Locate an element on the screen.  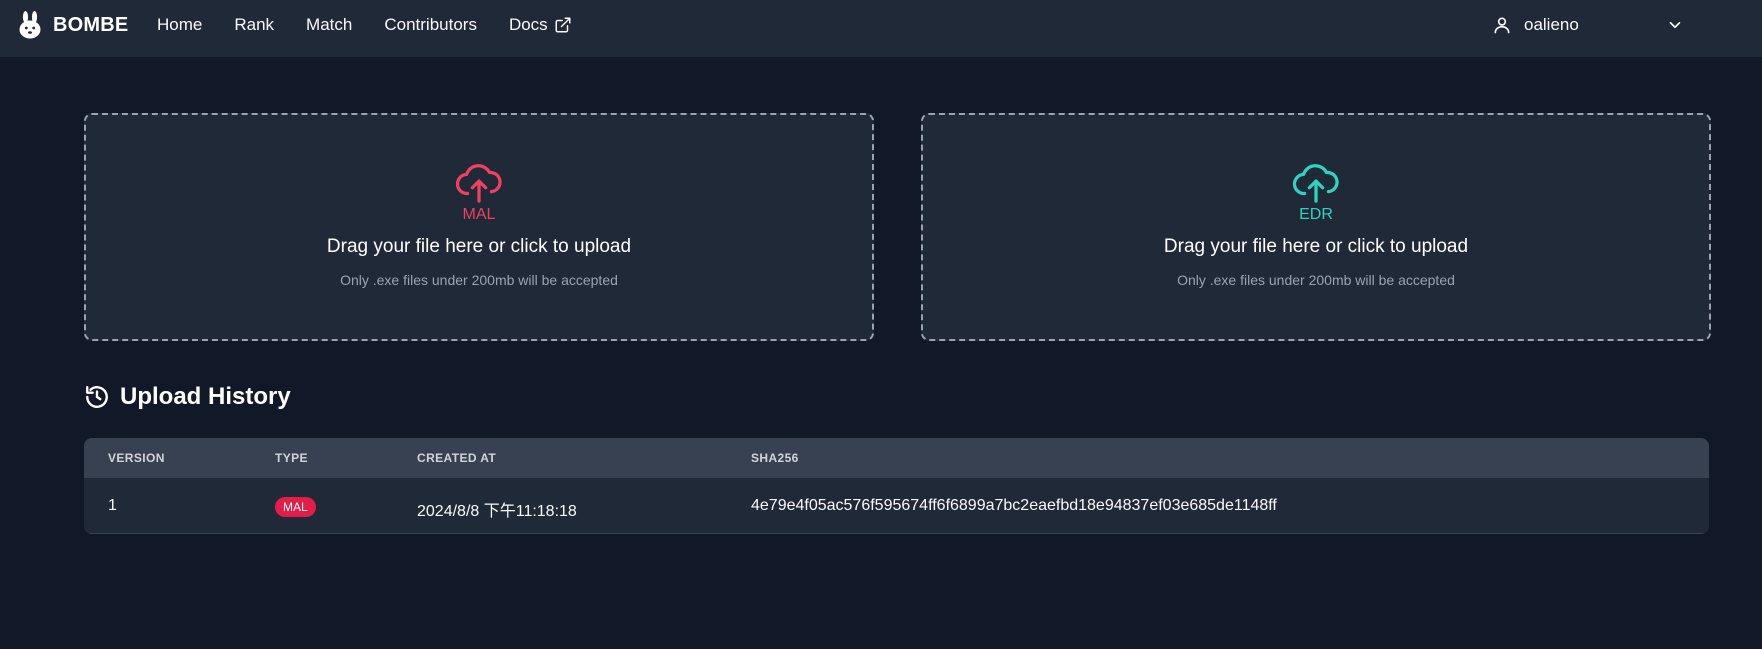
user-menu: oalieno is located at coordinates (1602, 25).